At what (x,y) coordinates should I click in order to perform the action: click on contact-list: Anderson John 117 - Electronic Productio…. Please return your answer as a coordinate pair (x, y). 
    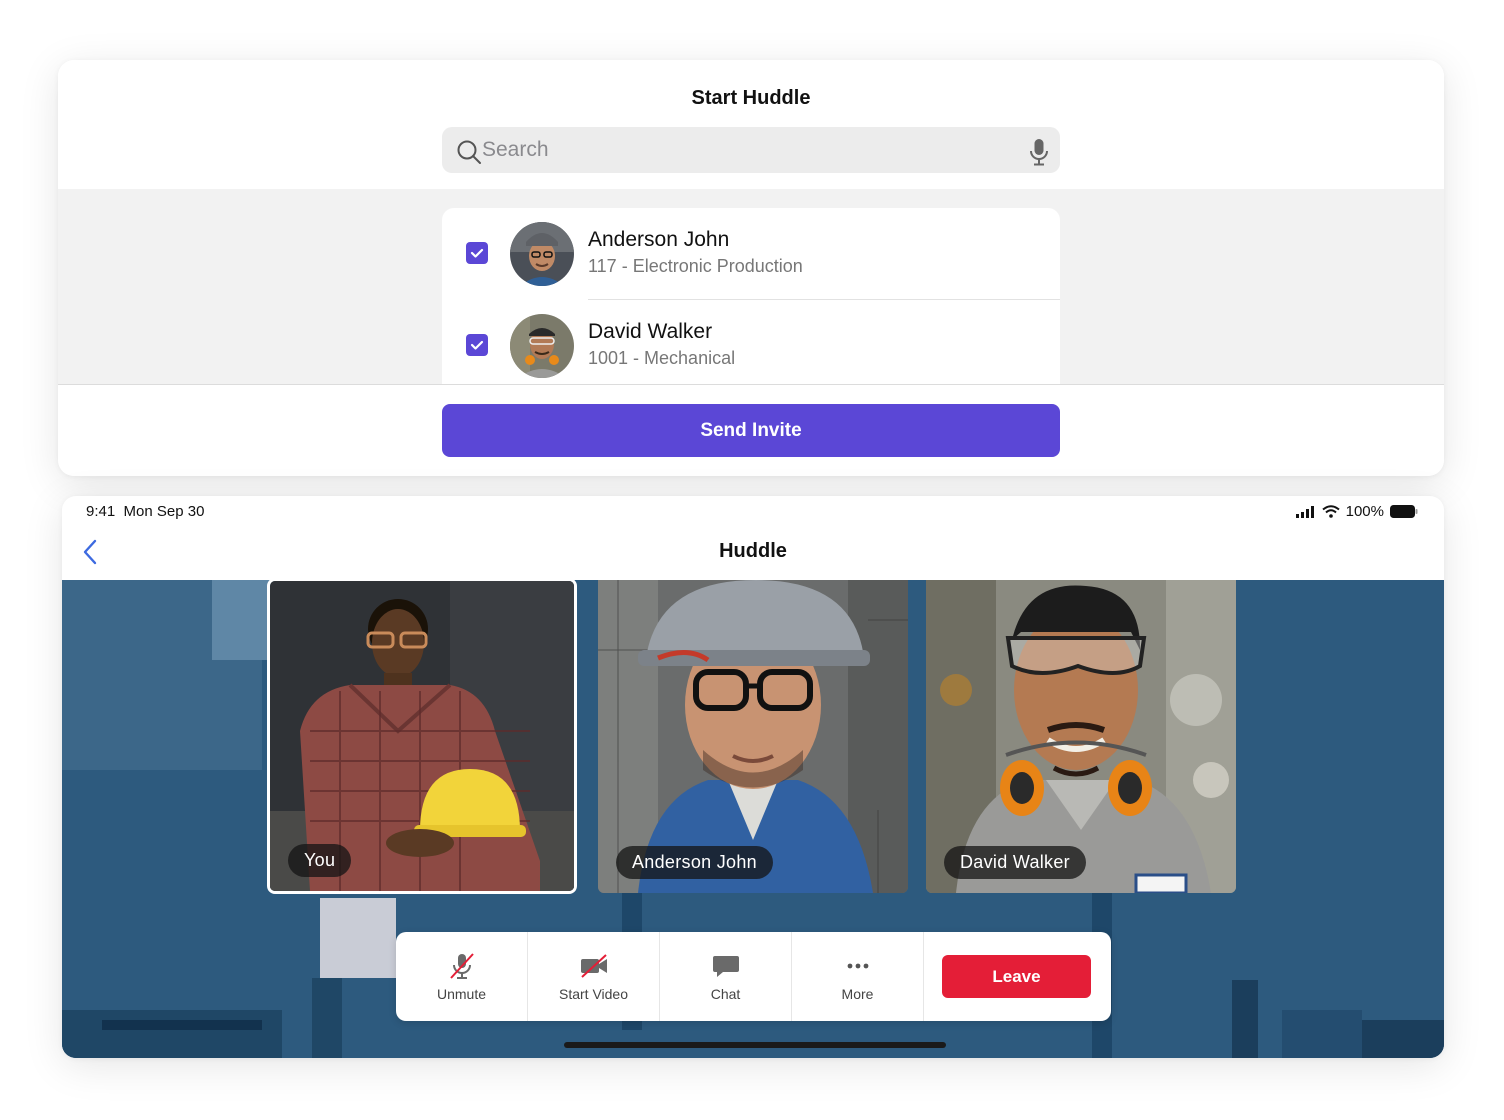
    Looking at the image, I should click on (751, 296).